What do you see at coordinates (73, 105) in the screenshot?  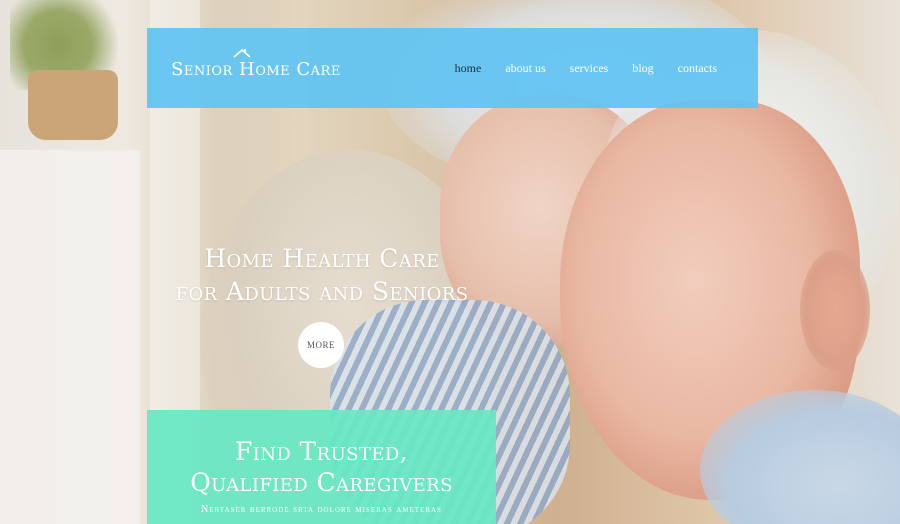 I see `plant-pot-image` at bounding box center [73, 105].